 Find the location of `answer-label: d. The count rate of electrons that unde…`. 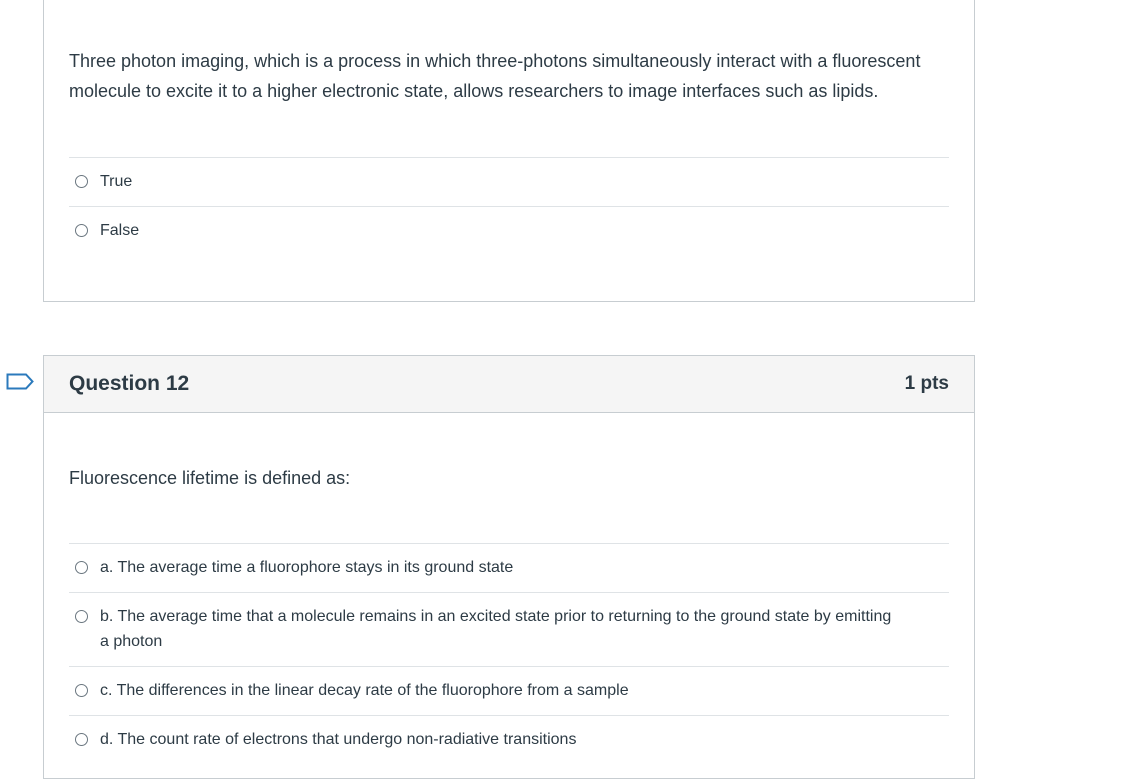

answer-label: d. The count rate of electrons that unde… is located at coordinates (338, 739).